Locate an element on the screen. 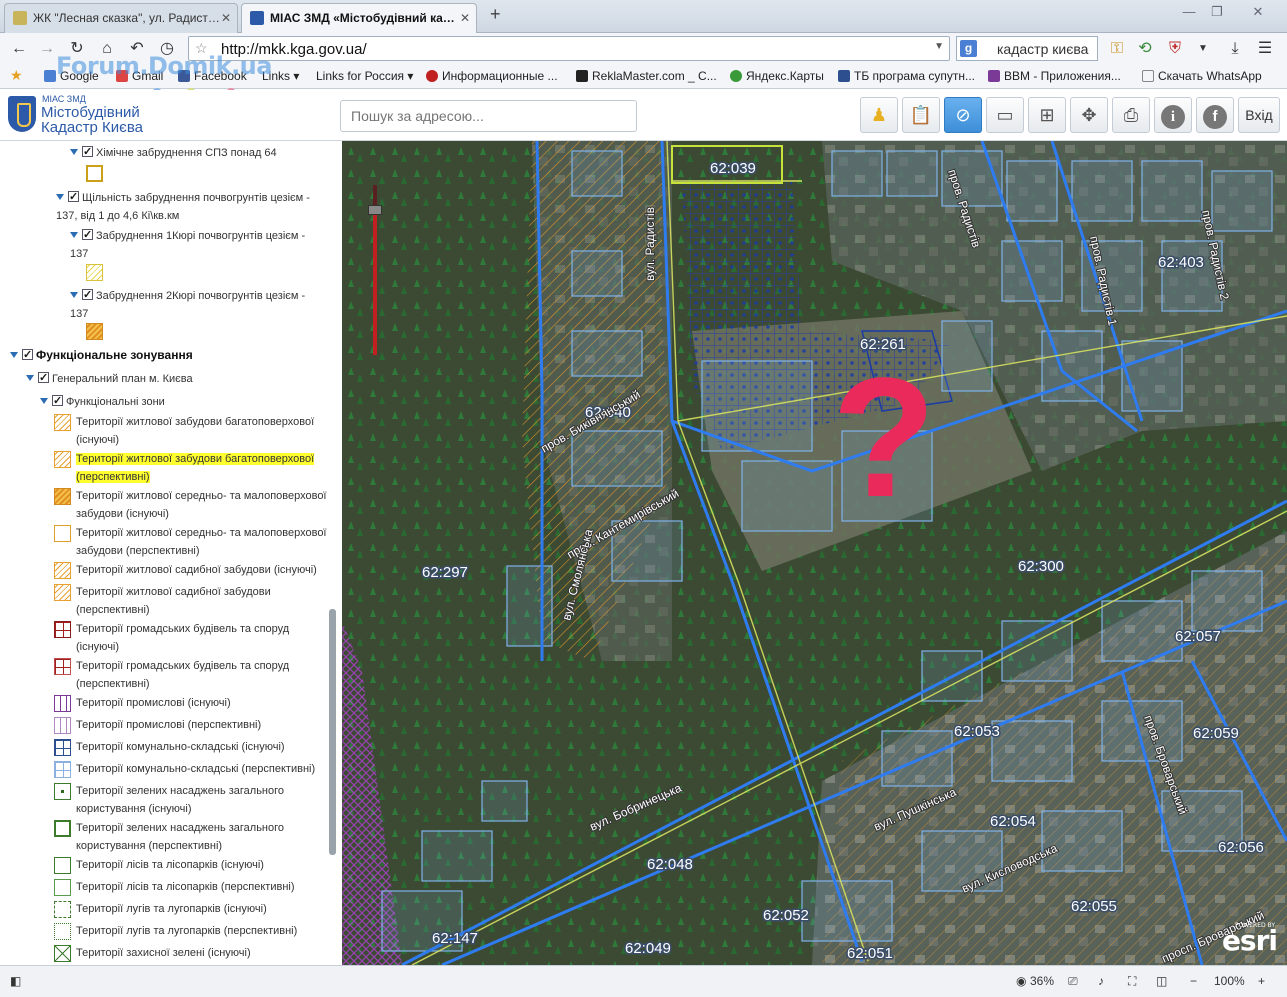  zoom-slider is located at coordinates (375, 270).